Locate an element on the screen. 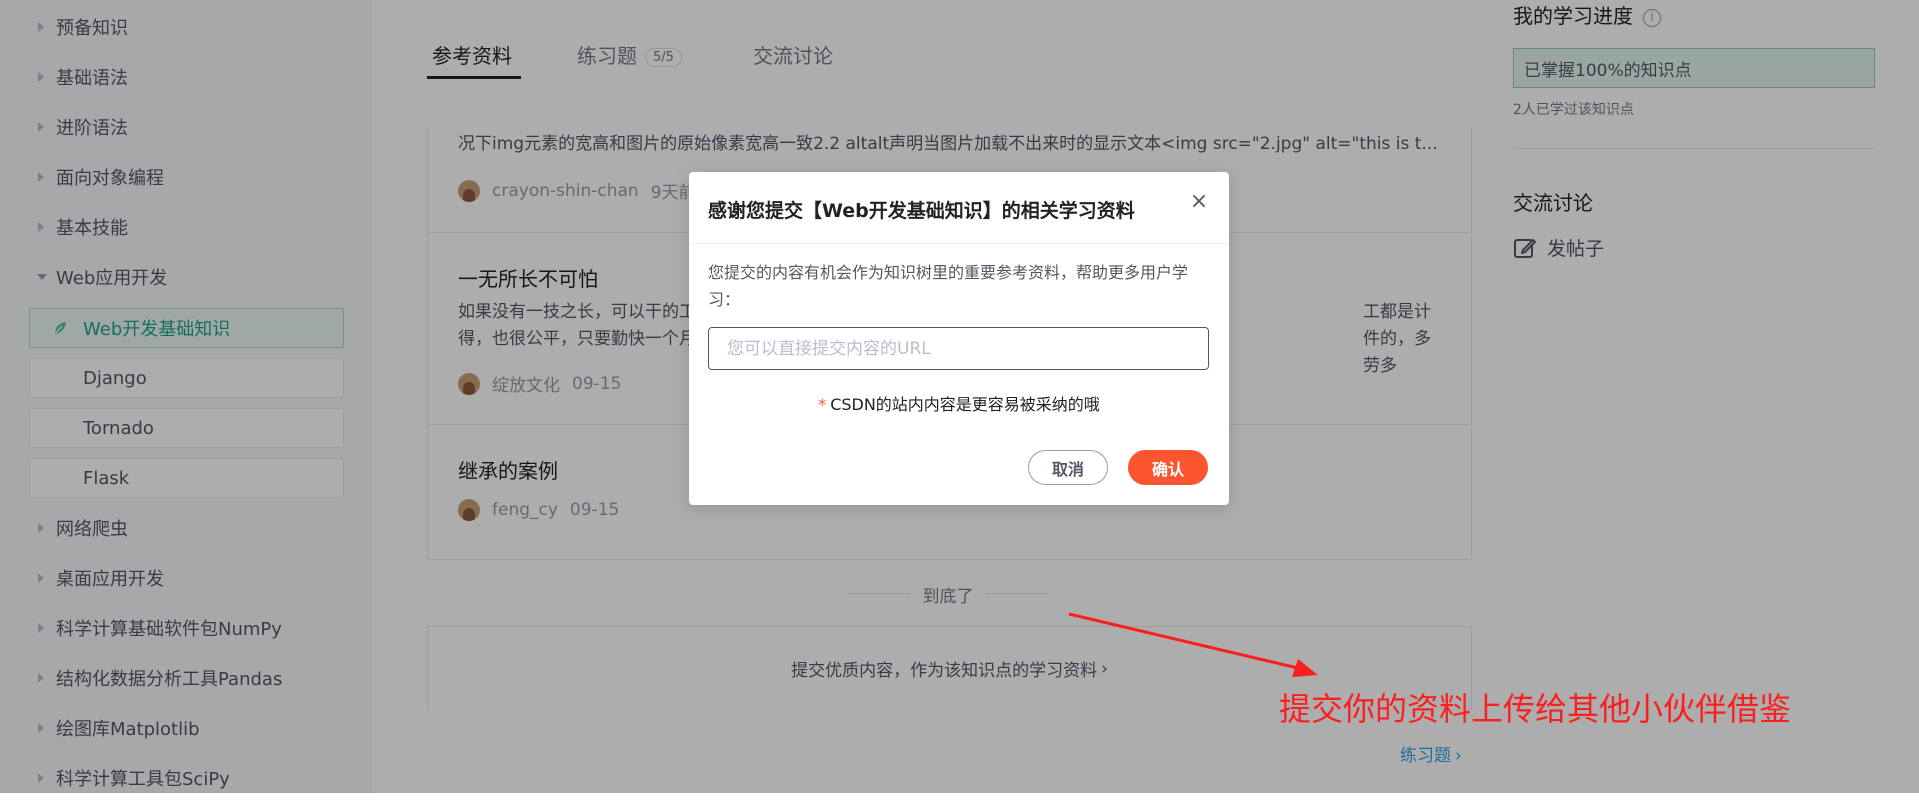 The width and height of the screenshot is (1919, 803). dialog-divider is located at coordinates (959, 243).